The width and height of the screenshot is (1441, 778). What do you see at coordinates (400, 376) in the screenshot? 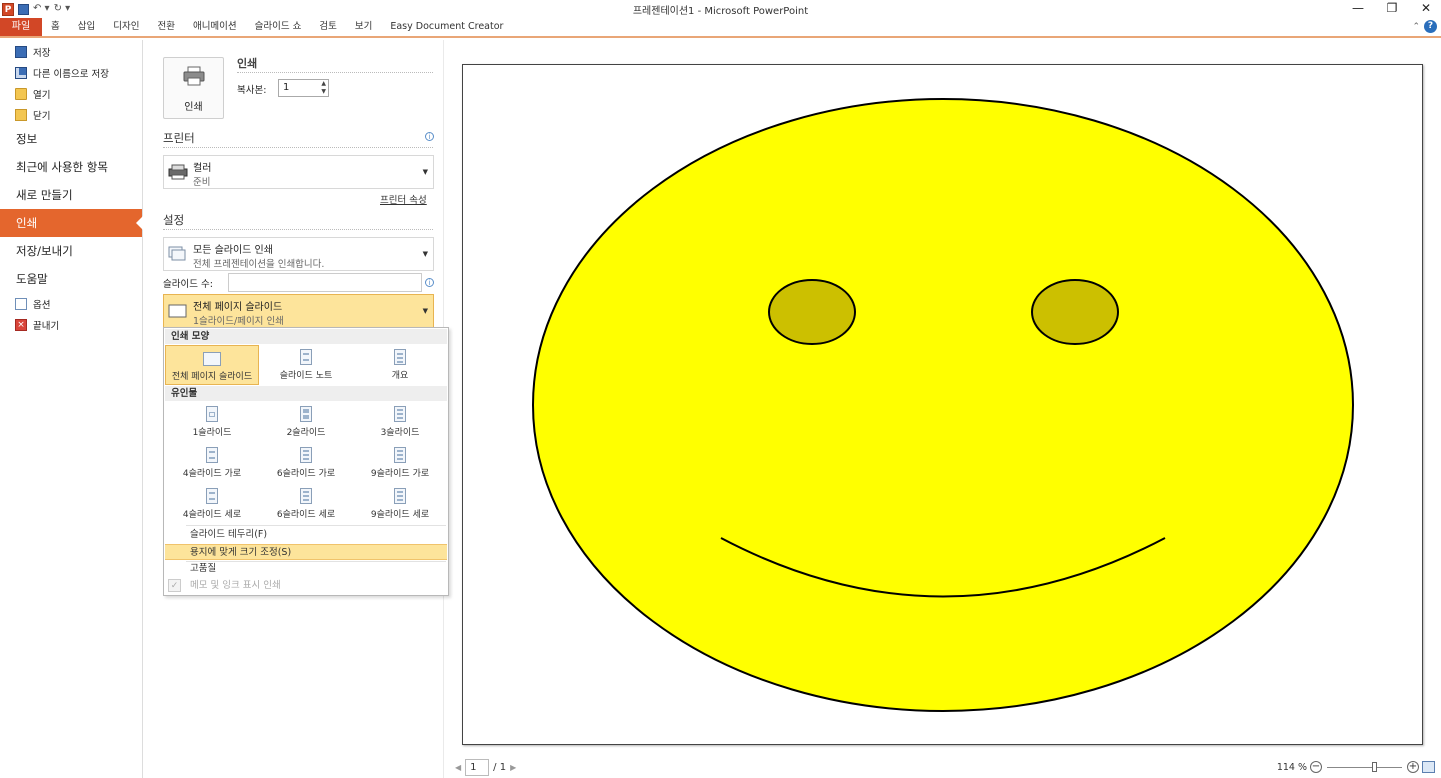
I see `layout-label: 개요` at bounding box center [400, 376].